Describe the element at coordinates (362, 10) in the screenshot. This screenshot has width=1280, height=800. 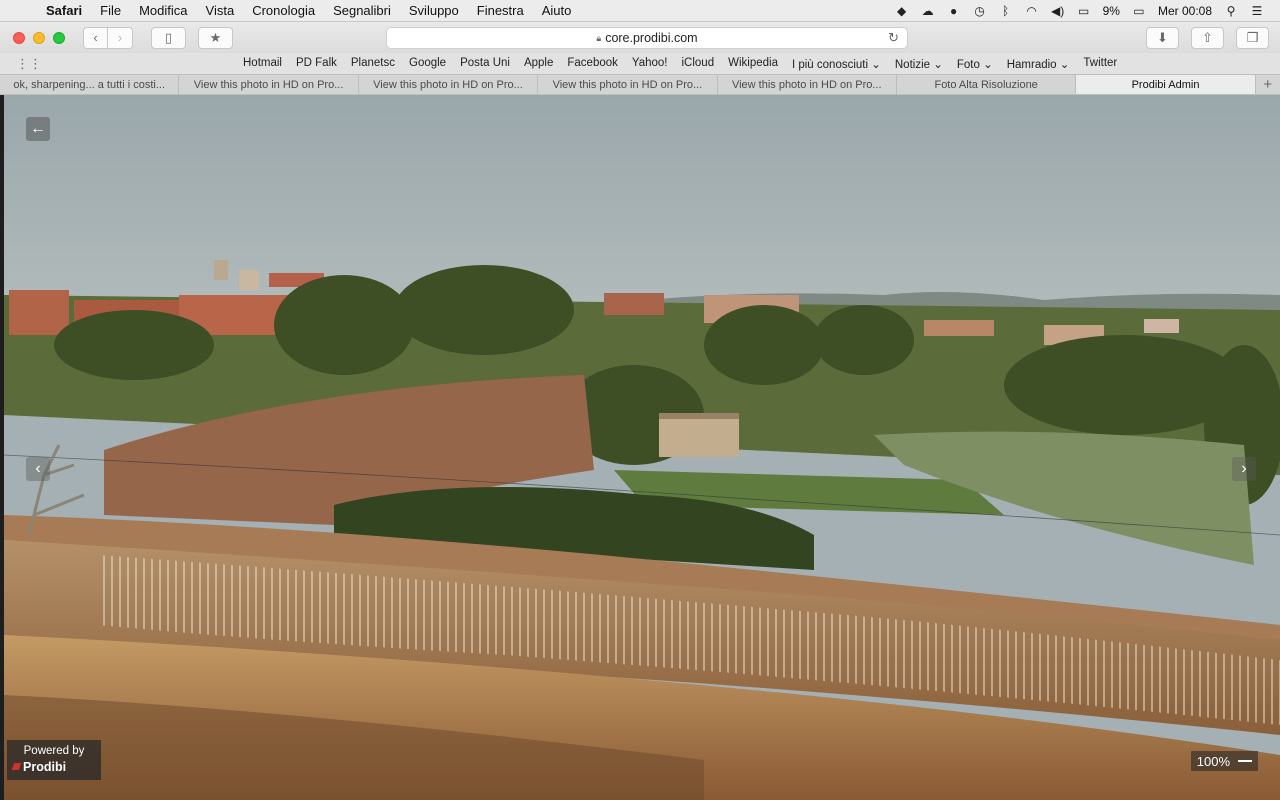
I see `menu-segnalibri: Segnalibri` at that location.